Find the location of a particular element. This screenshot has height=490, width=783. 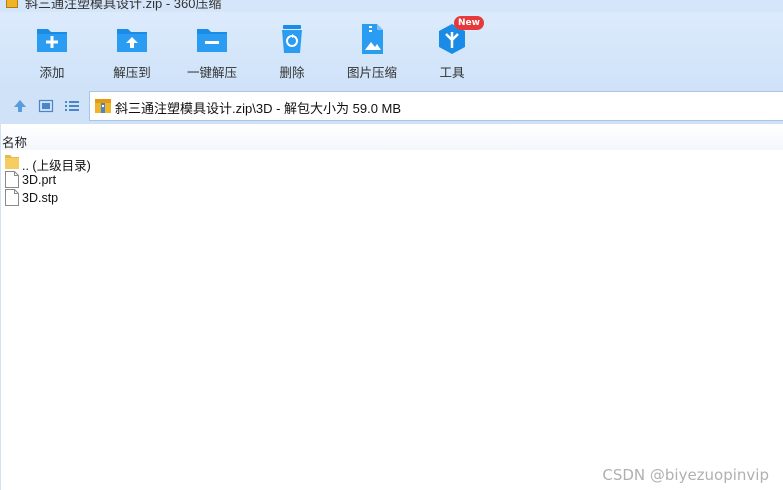

image-compress-label: 图片压缩 is located at coordinates (371, 73).